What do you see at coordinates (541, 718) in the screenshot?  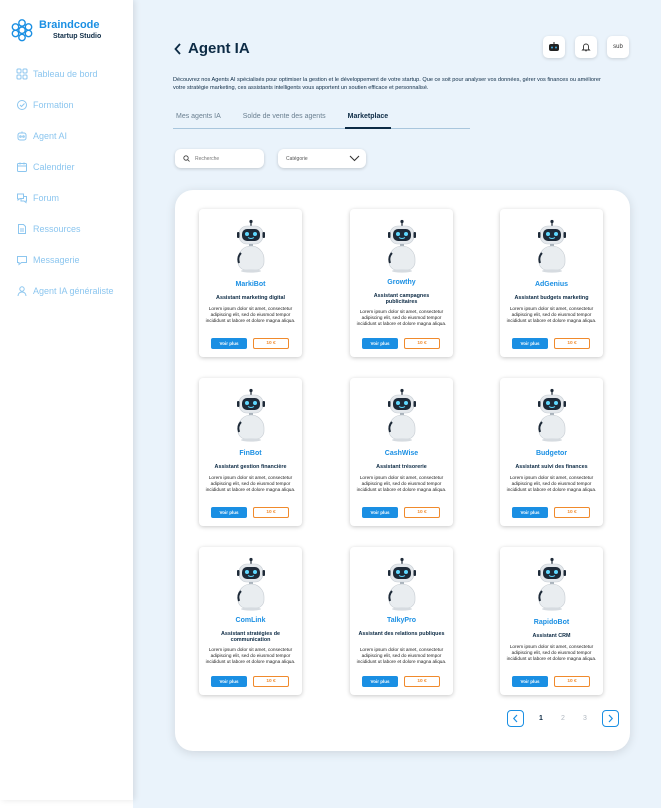 I see `page-1: 1` at bounding box center [541, 718].